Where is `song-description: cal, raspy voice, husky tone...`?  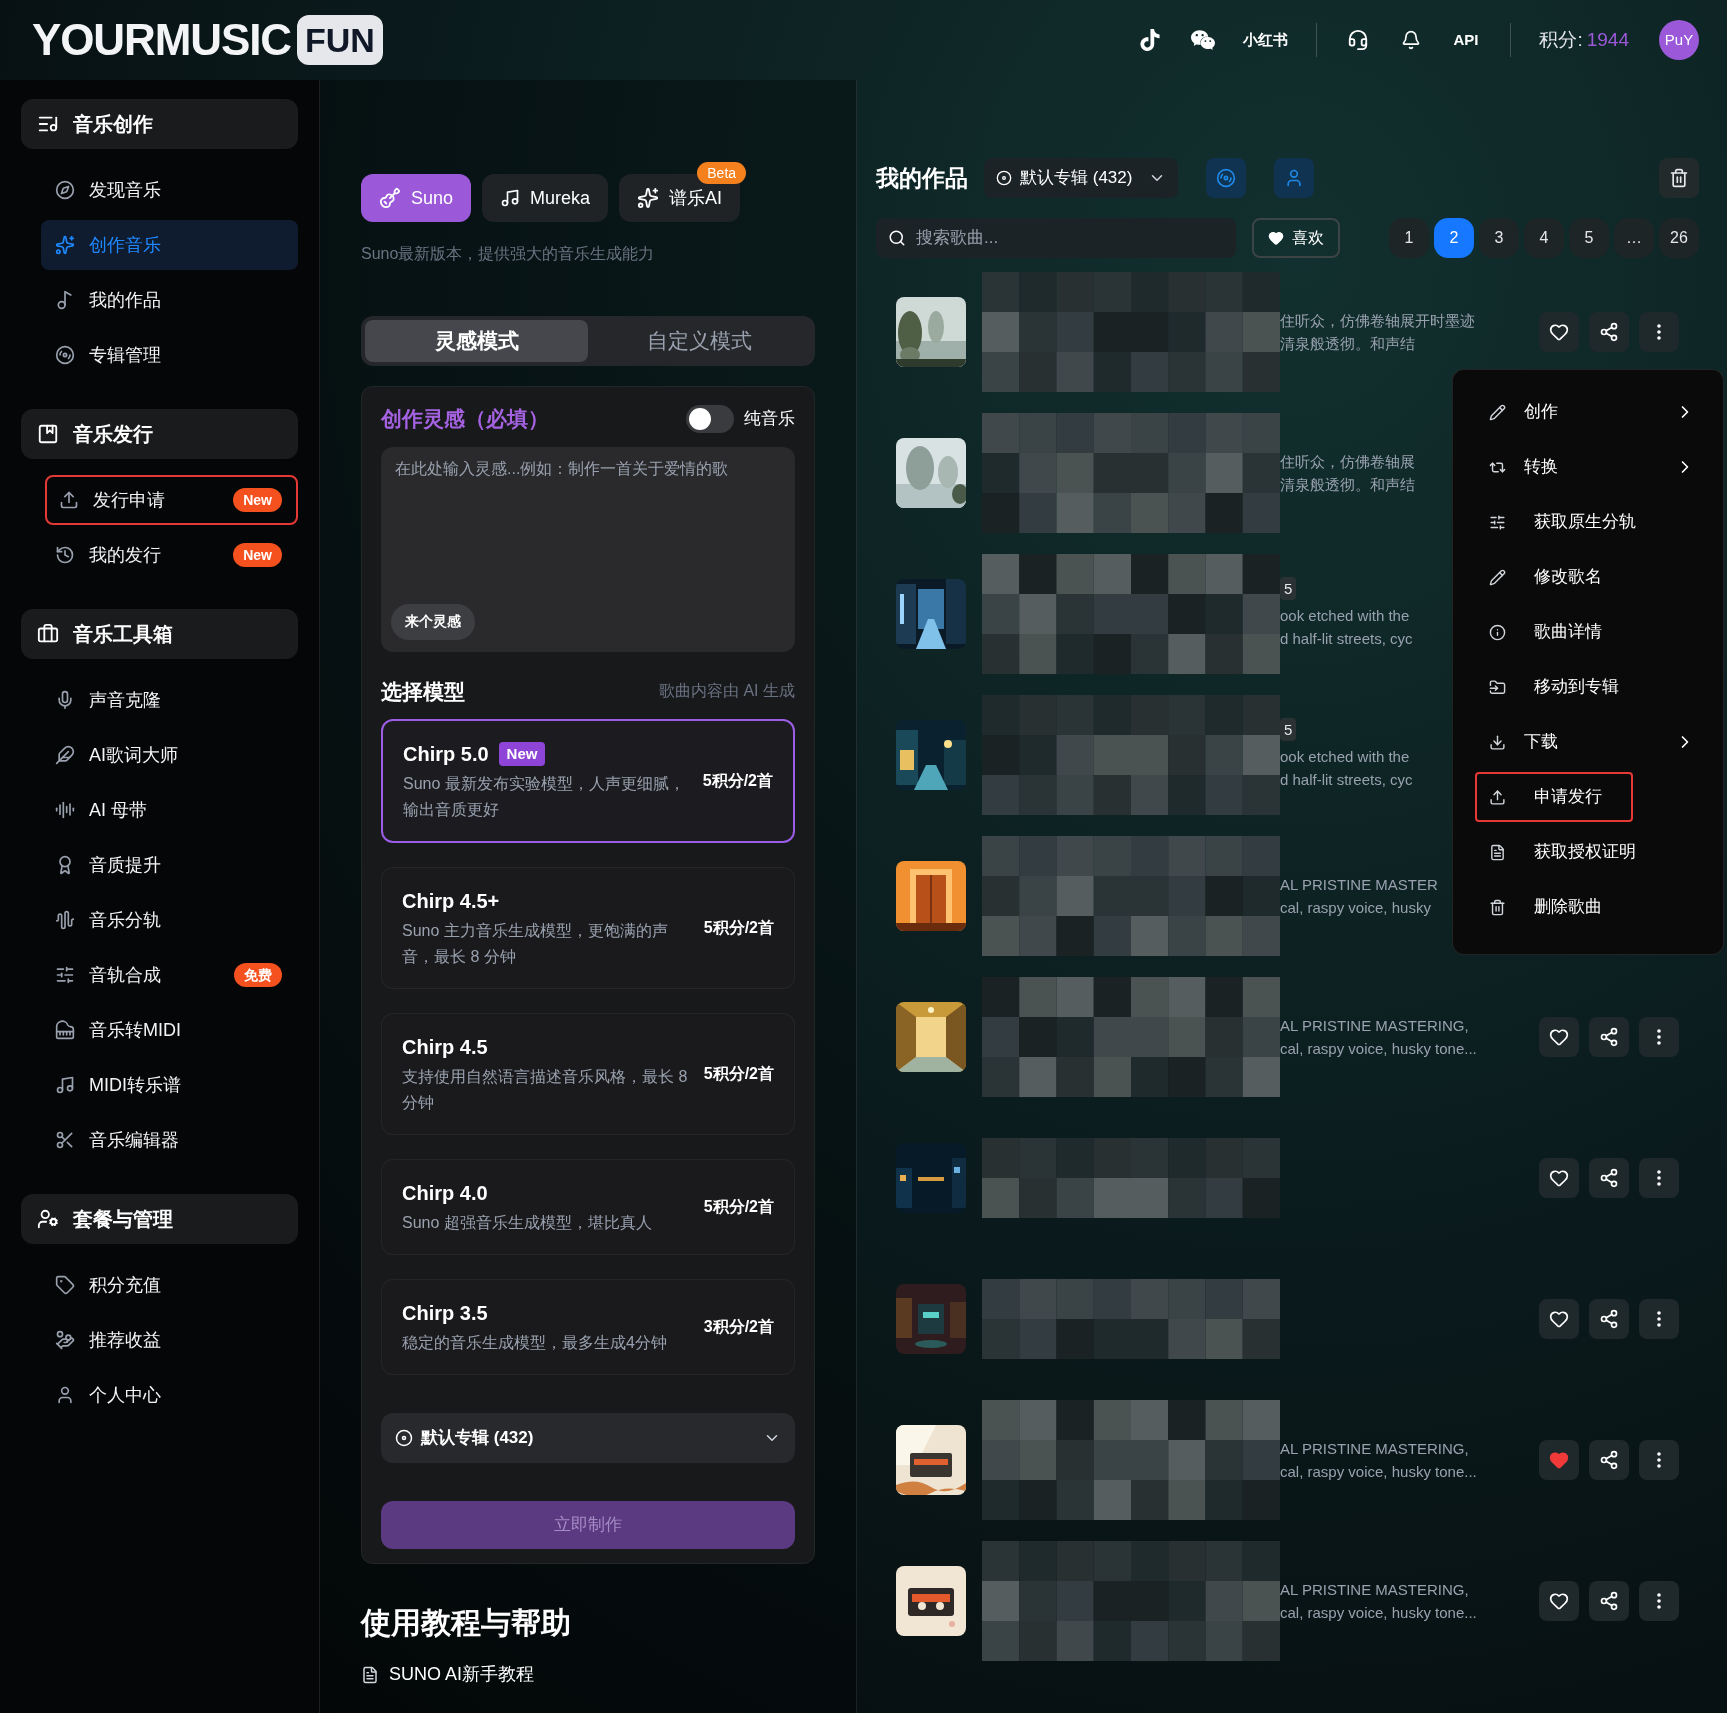 song-description: cal, raspy voice, husky tone... is located at coordinates (1378, 1471).